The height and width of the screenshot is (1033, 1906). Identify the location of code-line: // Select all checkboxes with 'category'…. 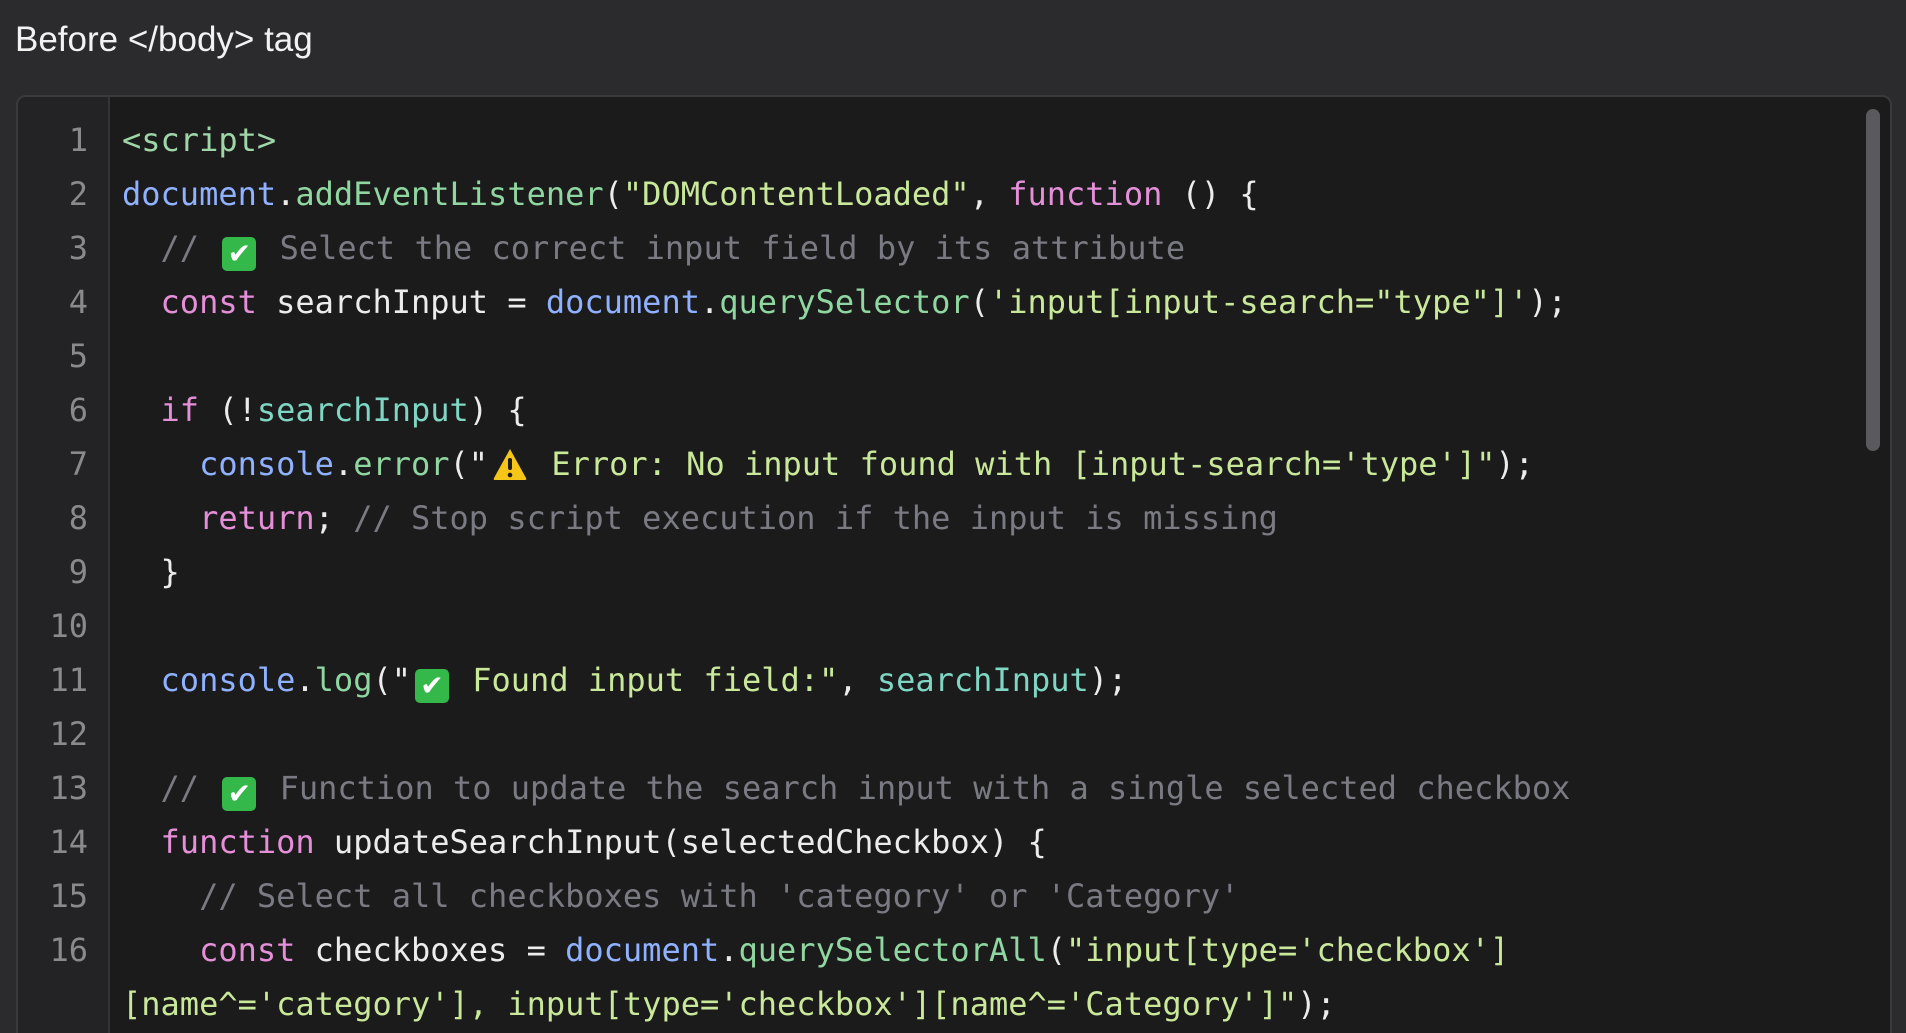
(680, 896).